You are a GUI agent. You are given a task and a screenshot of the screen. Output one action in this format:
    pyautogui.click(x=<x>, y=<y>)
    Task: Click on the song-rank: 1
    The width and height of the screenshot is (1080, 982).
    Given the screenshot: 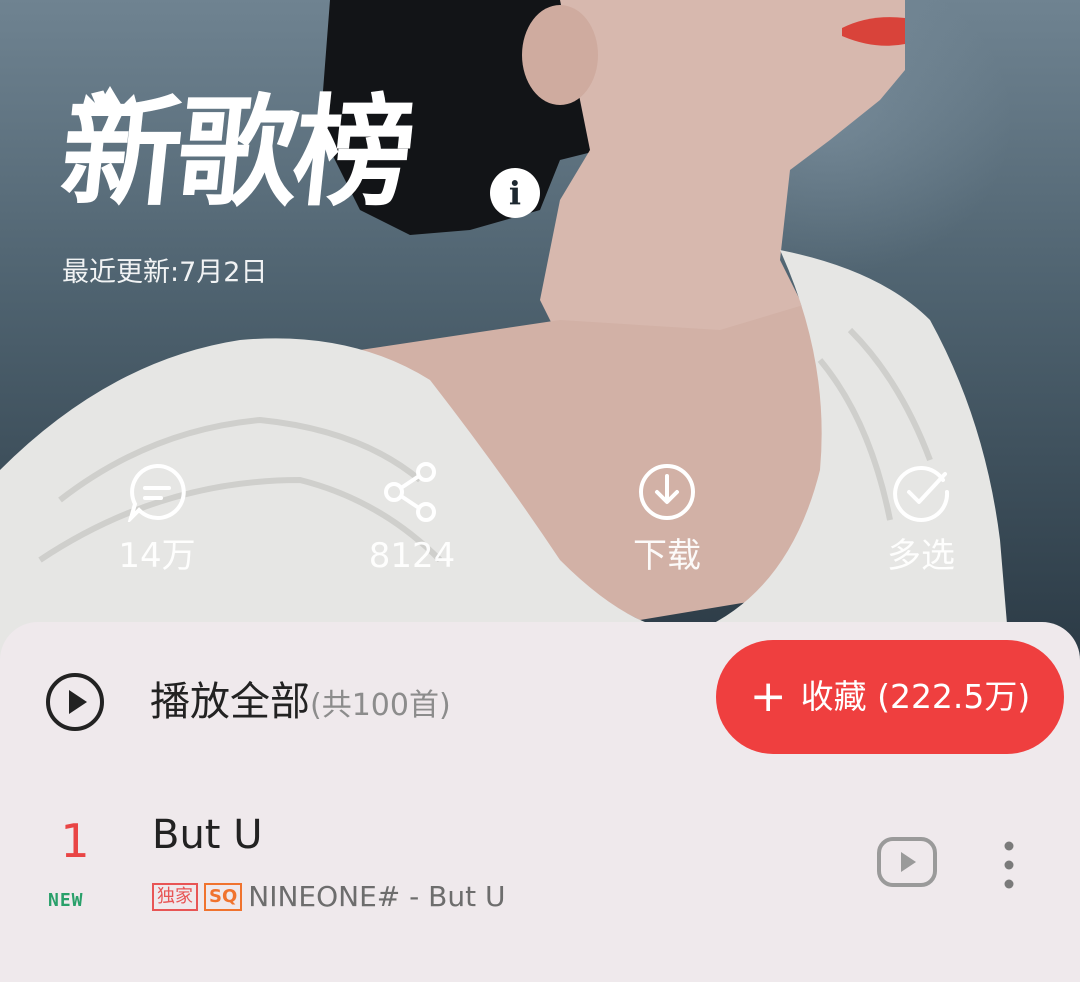 What is the action you would take?
    pyautogui.click(x=75, y=841)
    